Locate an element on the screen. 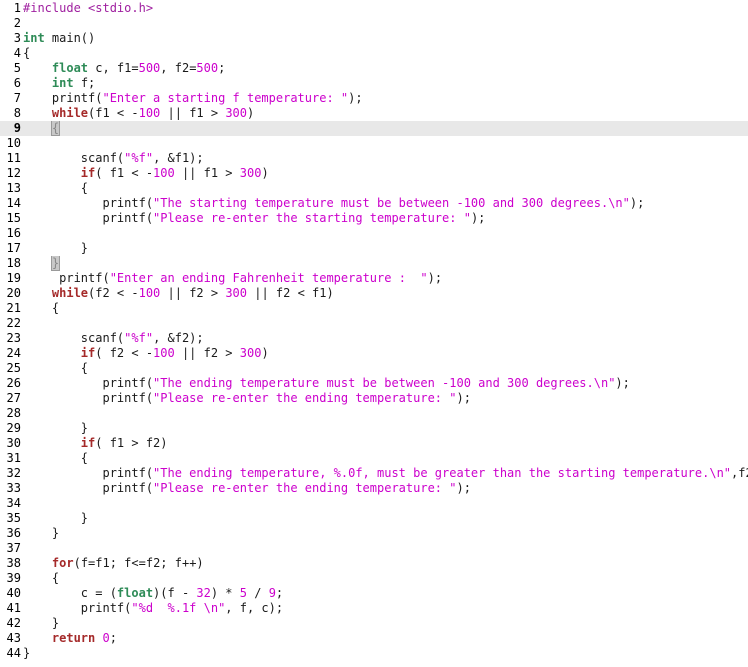 The width and height of the screenshot is (748, 667). code-line: 34 is located at coordinates (374, 503).